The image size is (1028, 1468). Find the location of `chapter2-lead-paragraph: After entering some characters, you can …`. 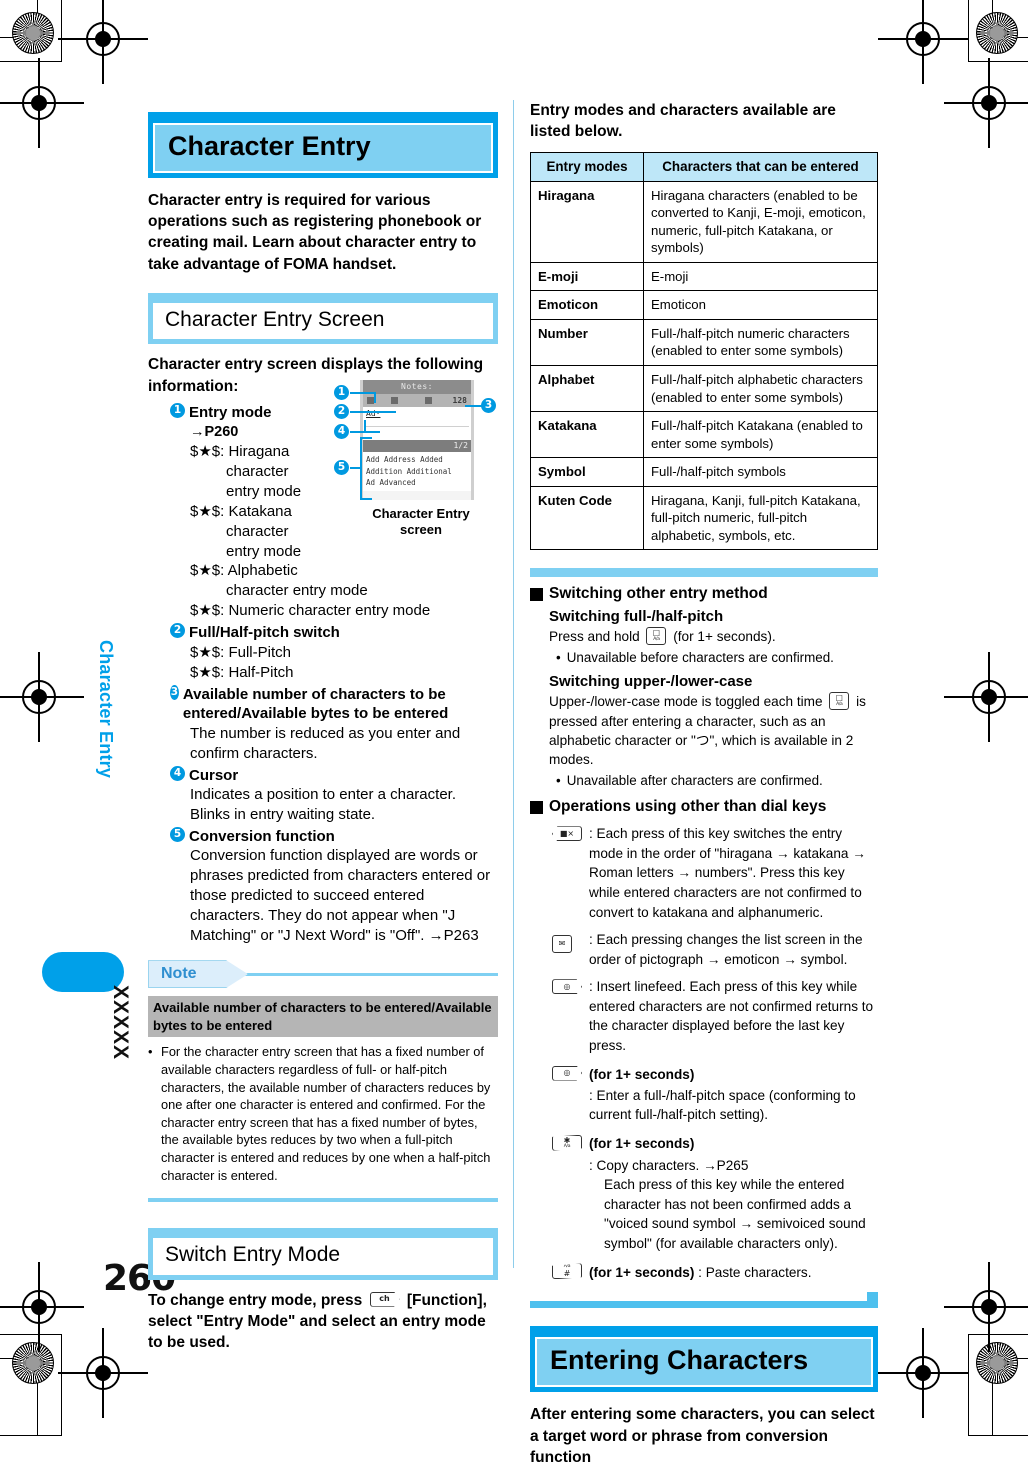

chapter2-lead-paragraph: After entering some characters, you can … is located at coordinates (702, 1436).